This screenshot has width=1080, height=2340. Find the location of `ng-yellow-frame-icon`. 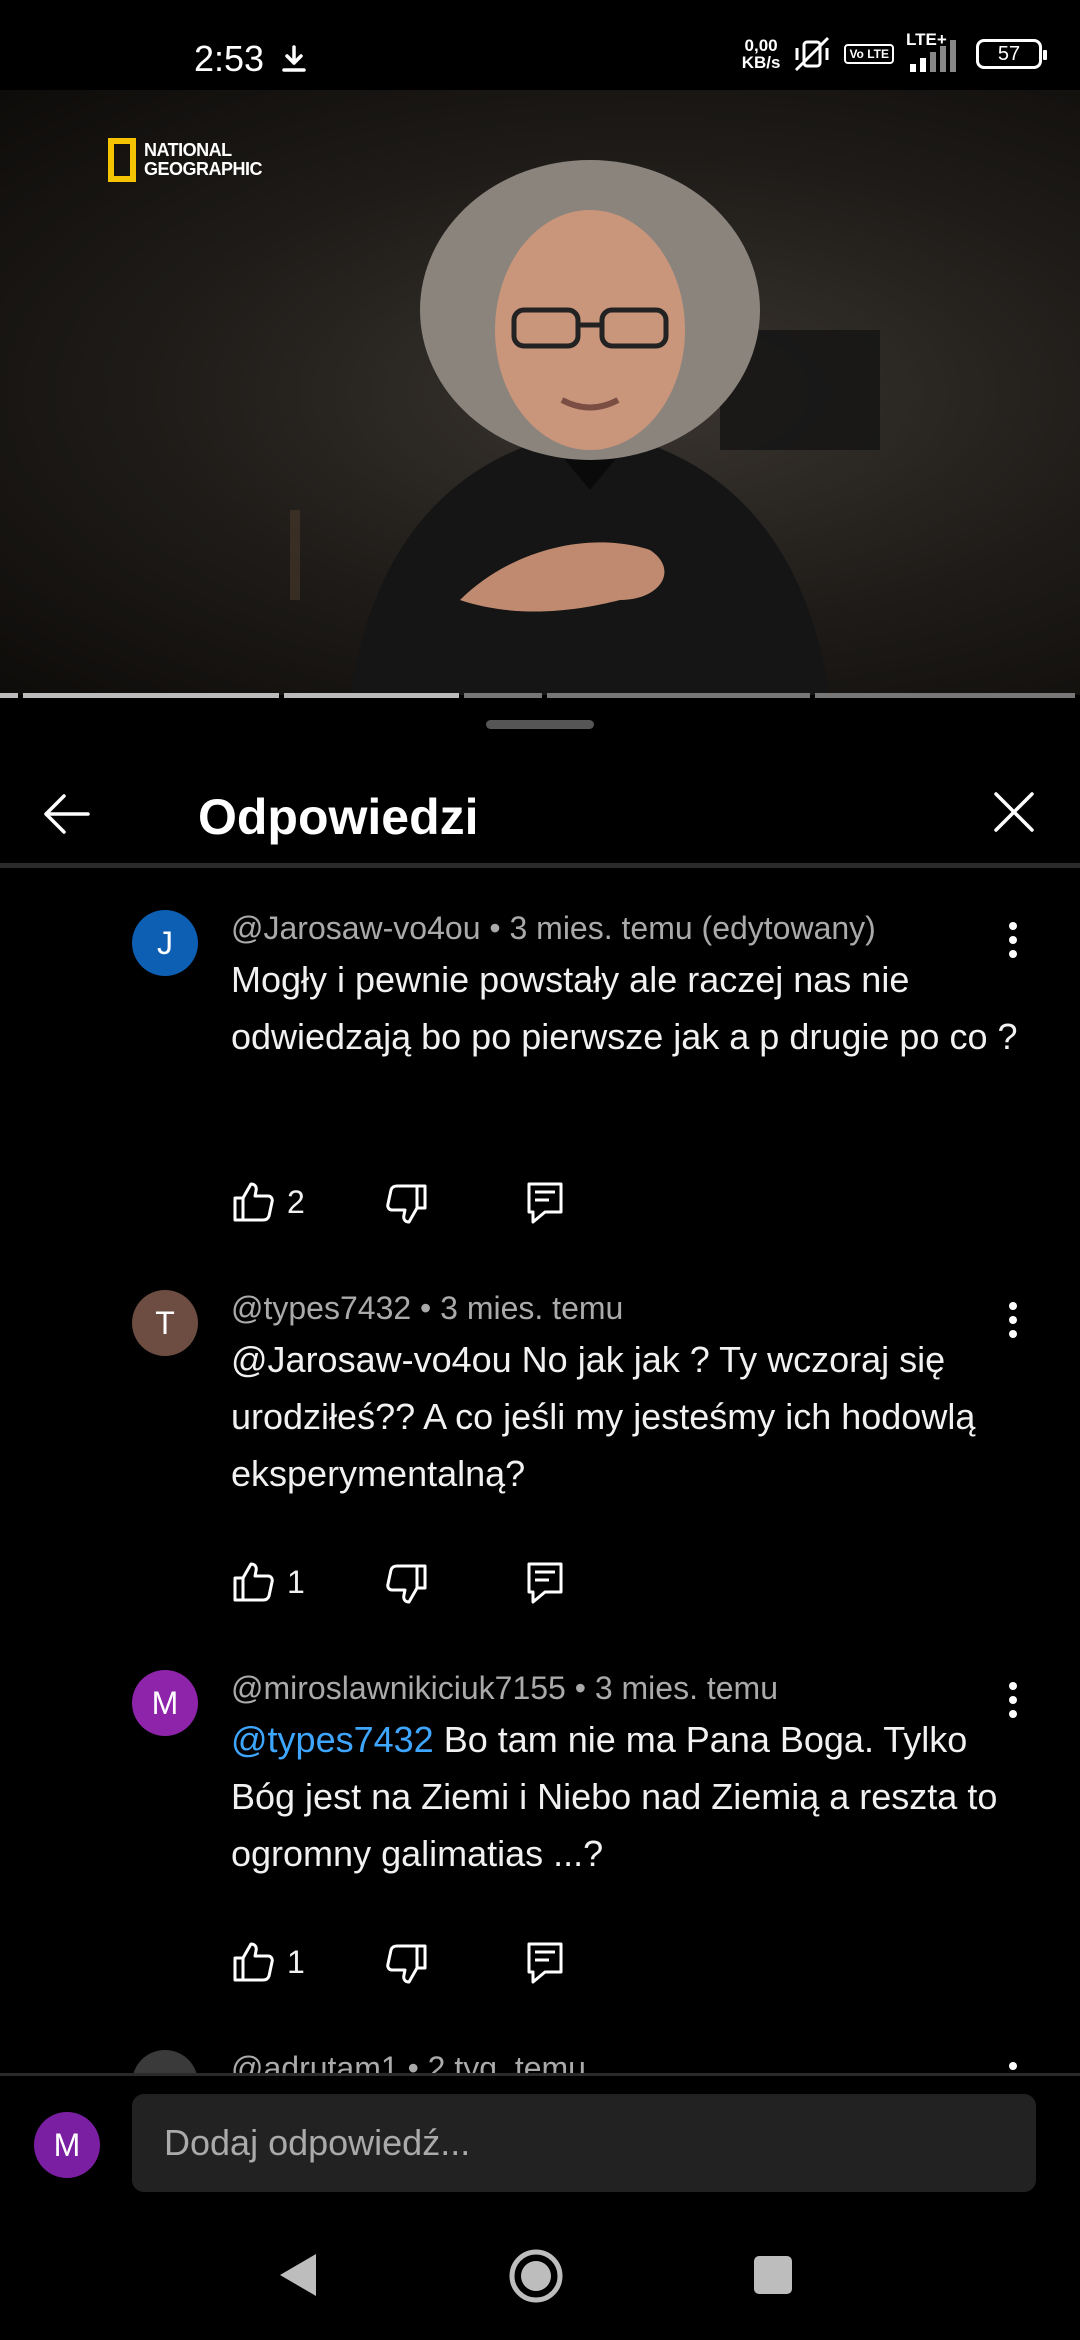

ng-yellow-frame-icon is located at coordinates (122, 160).